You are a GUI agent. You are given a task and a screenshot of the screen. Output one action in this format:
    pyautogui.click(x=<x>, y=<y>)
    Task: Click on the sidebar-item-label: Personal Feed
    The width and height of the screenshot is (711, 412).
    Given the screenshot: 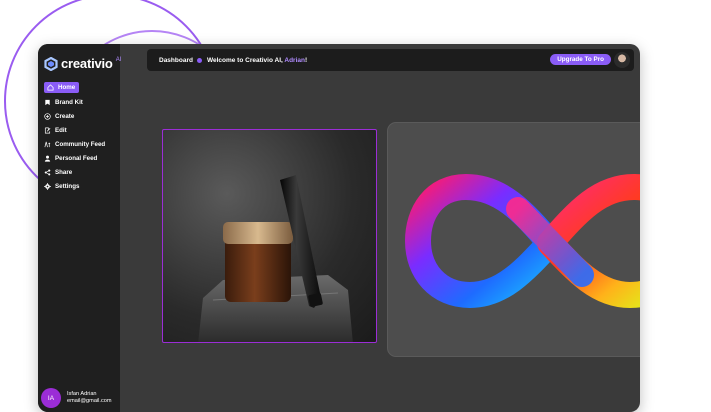 What is the action you would take?
    pyautogui.click(x=76, y=158)
    